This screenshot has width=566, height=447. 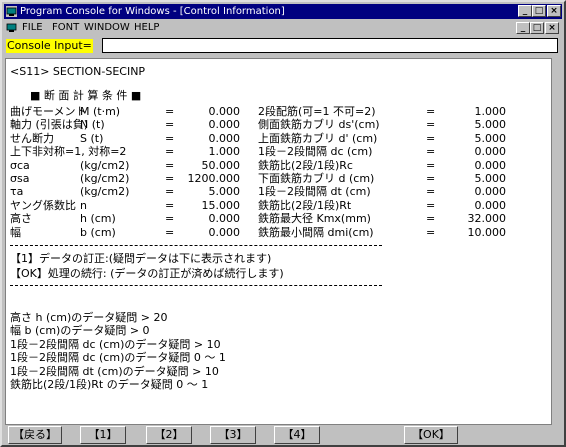 What do you see at coordinates (525, 11) in the screenshot?
I see `minimize-button: _` at bounding box center [525, 11].